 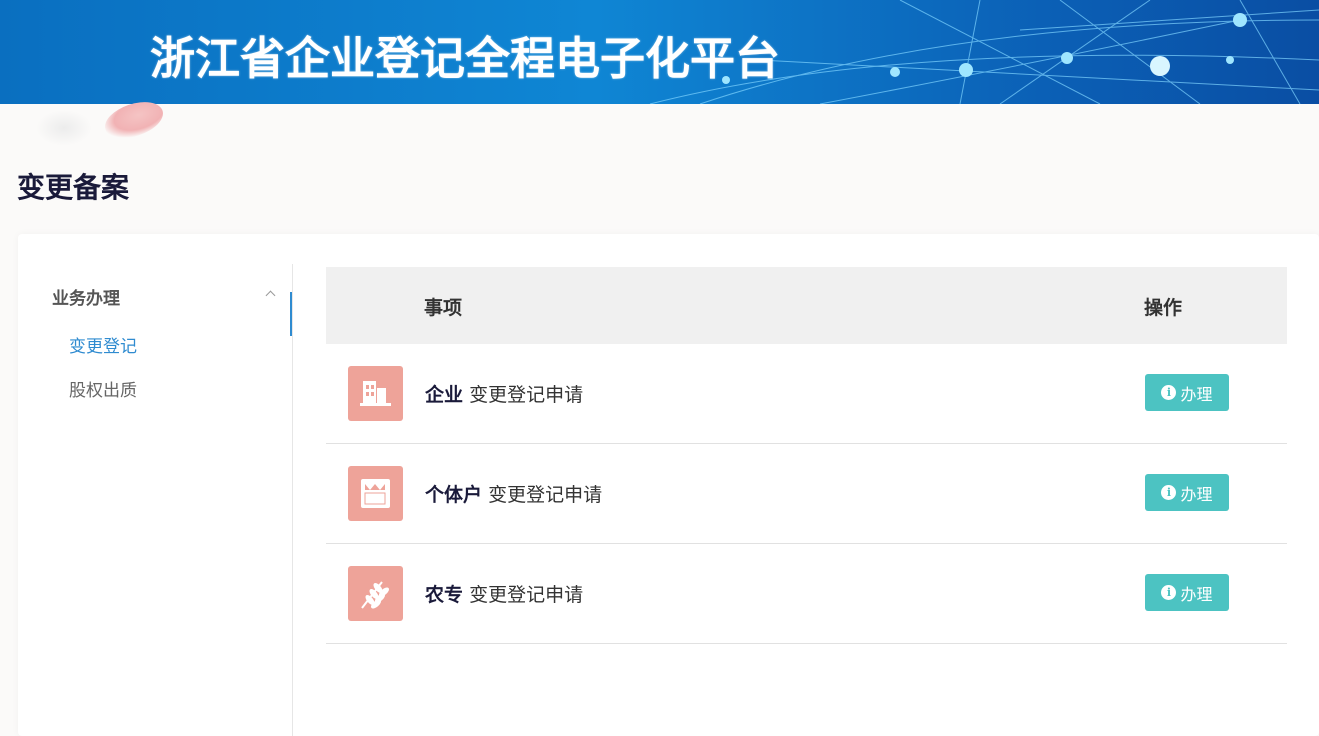 I want to click on sidebar-item-change-registration: 变更登记, so click(x=103, y=344).